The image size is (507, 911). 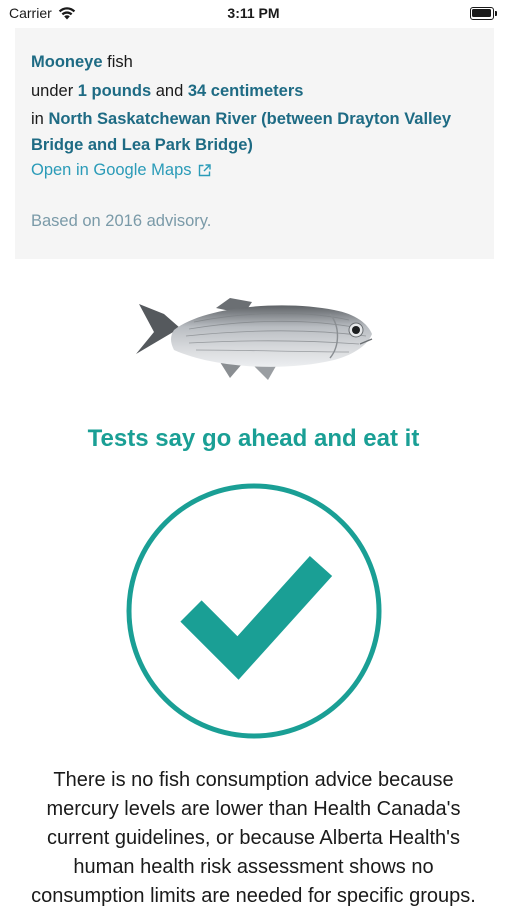 I want to click on status-bar: Carrier 3:11 PM, so click(x=253, y=14).